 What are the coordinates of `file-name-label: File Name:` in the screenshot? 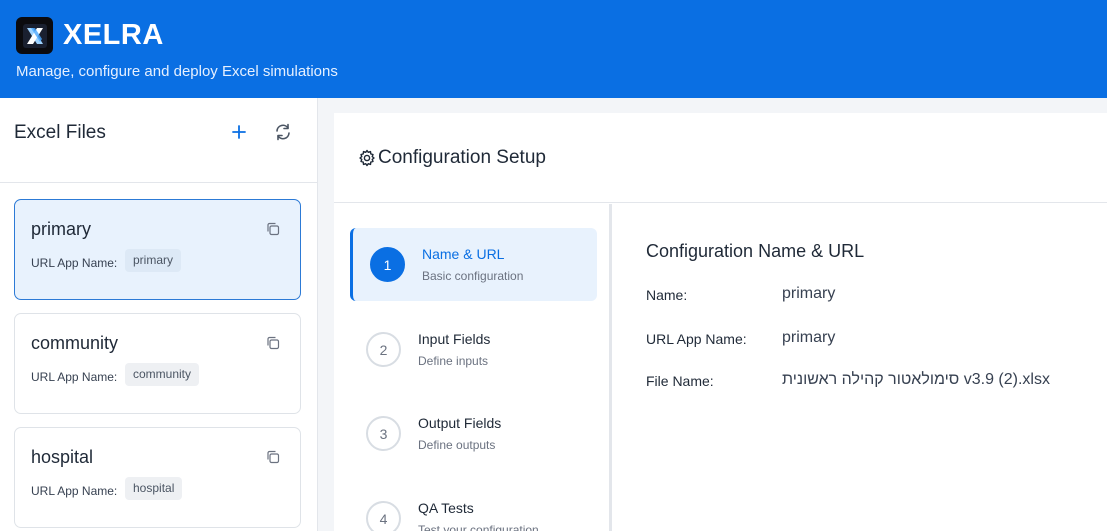 It's located at (680, 381).